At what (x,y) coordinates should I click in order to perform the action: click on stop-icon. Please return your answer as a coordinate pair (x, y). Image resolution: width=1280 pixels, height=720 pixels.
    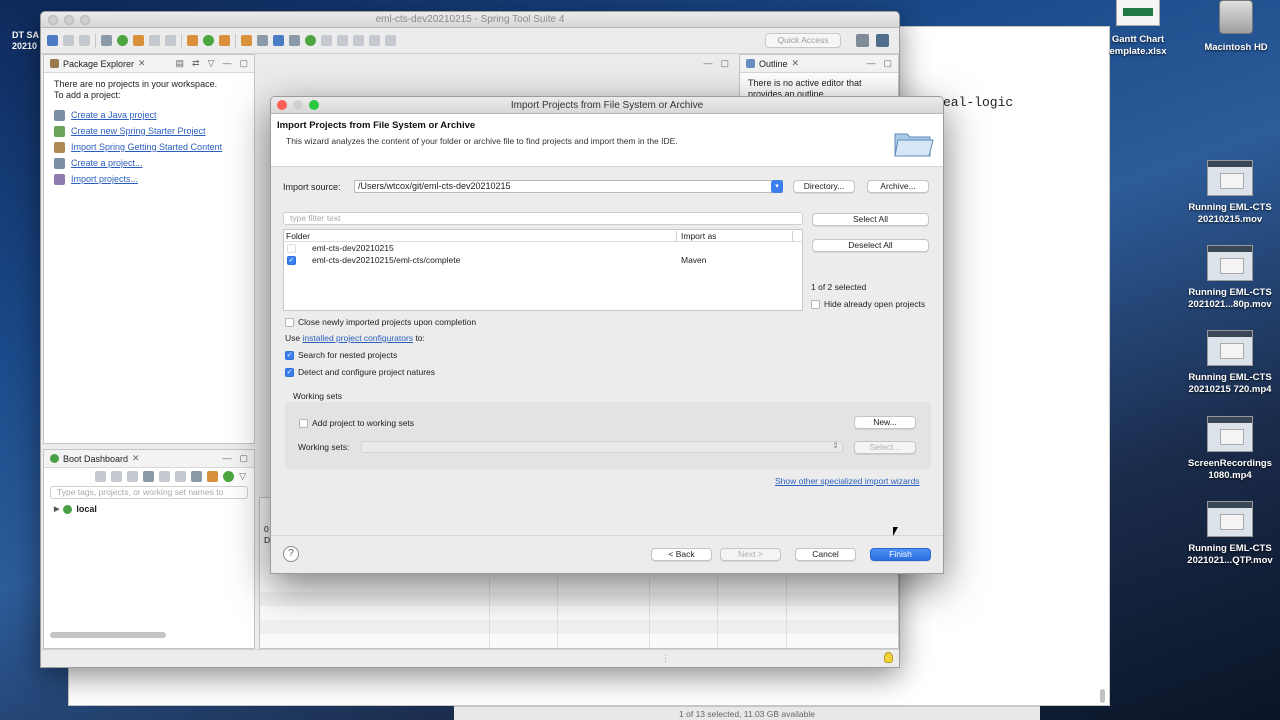
    Looking at the image, I should click on (133, 476).